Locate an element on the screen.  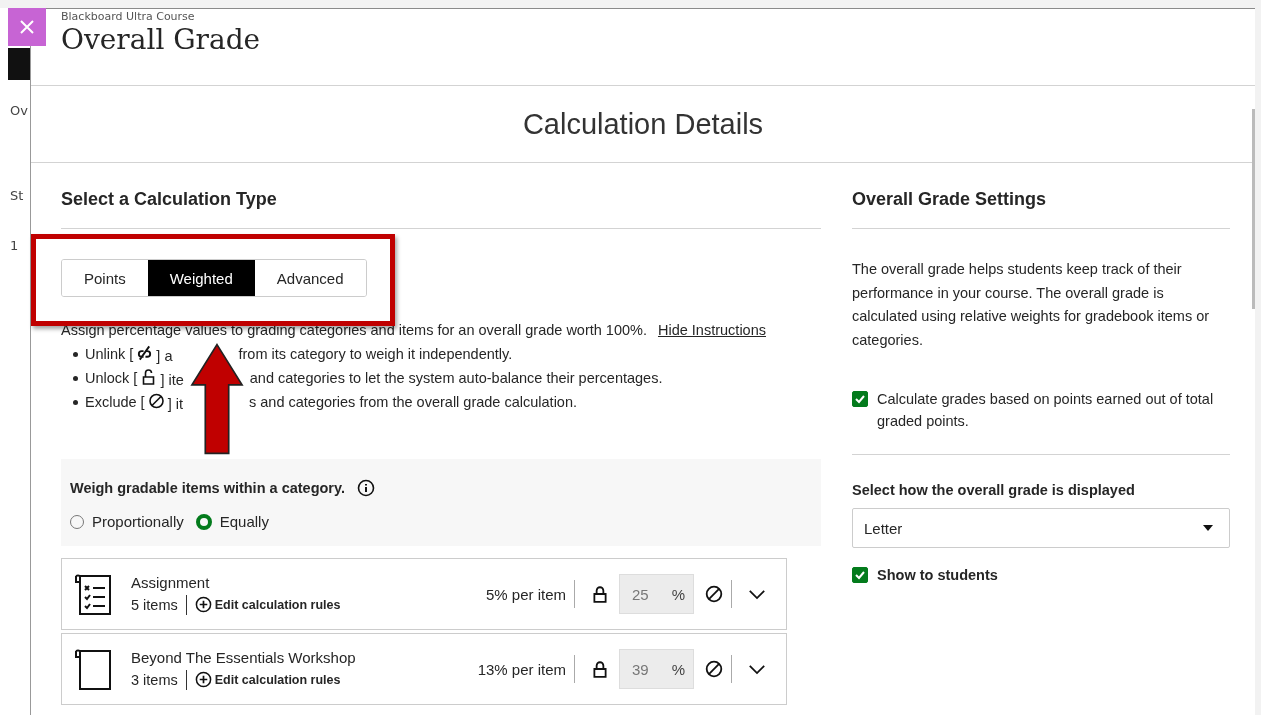
instructions-text: Assign percentage values to grading categories and items for an overall grade worth 100%. is located at coordinates (354, 330).